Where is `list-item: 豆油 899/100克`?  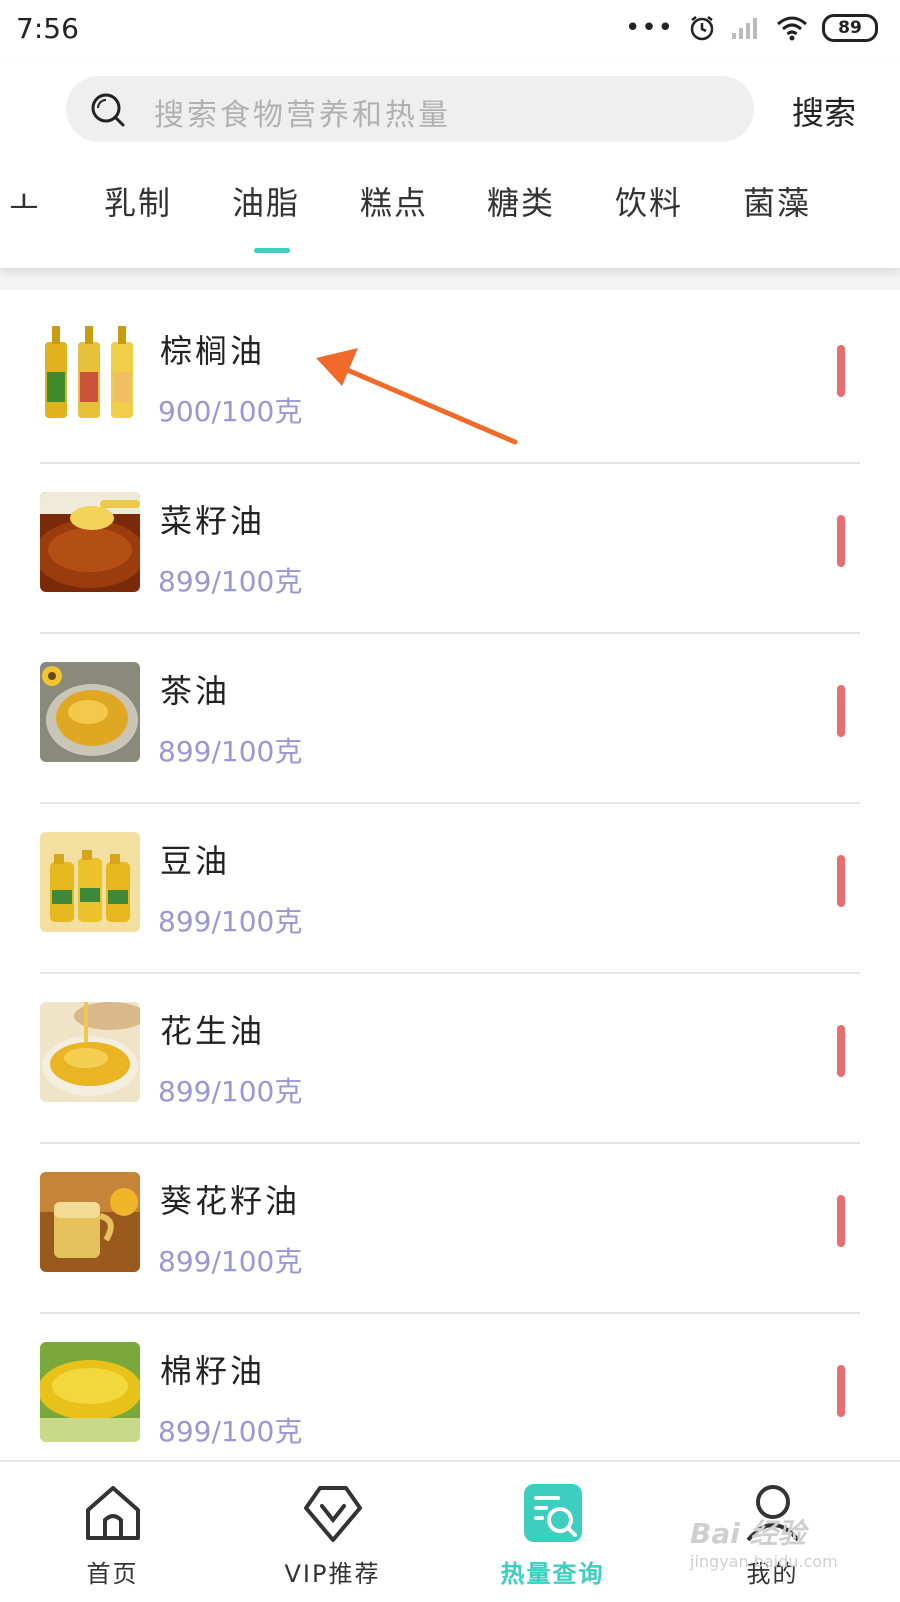 list-item: 豆油 899/100克 is located at coordinates (450, 887).